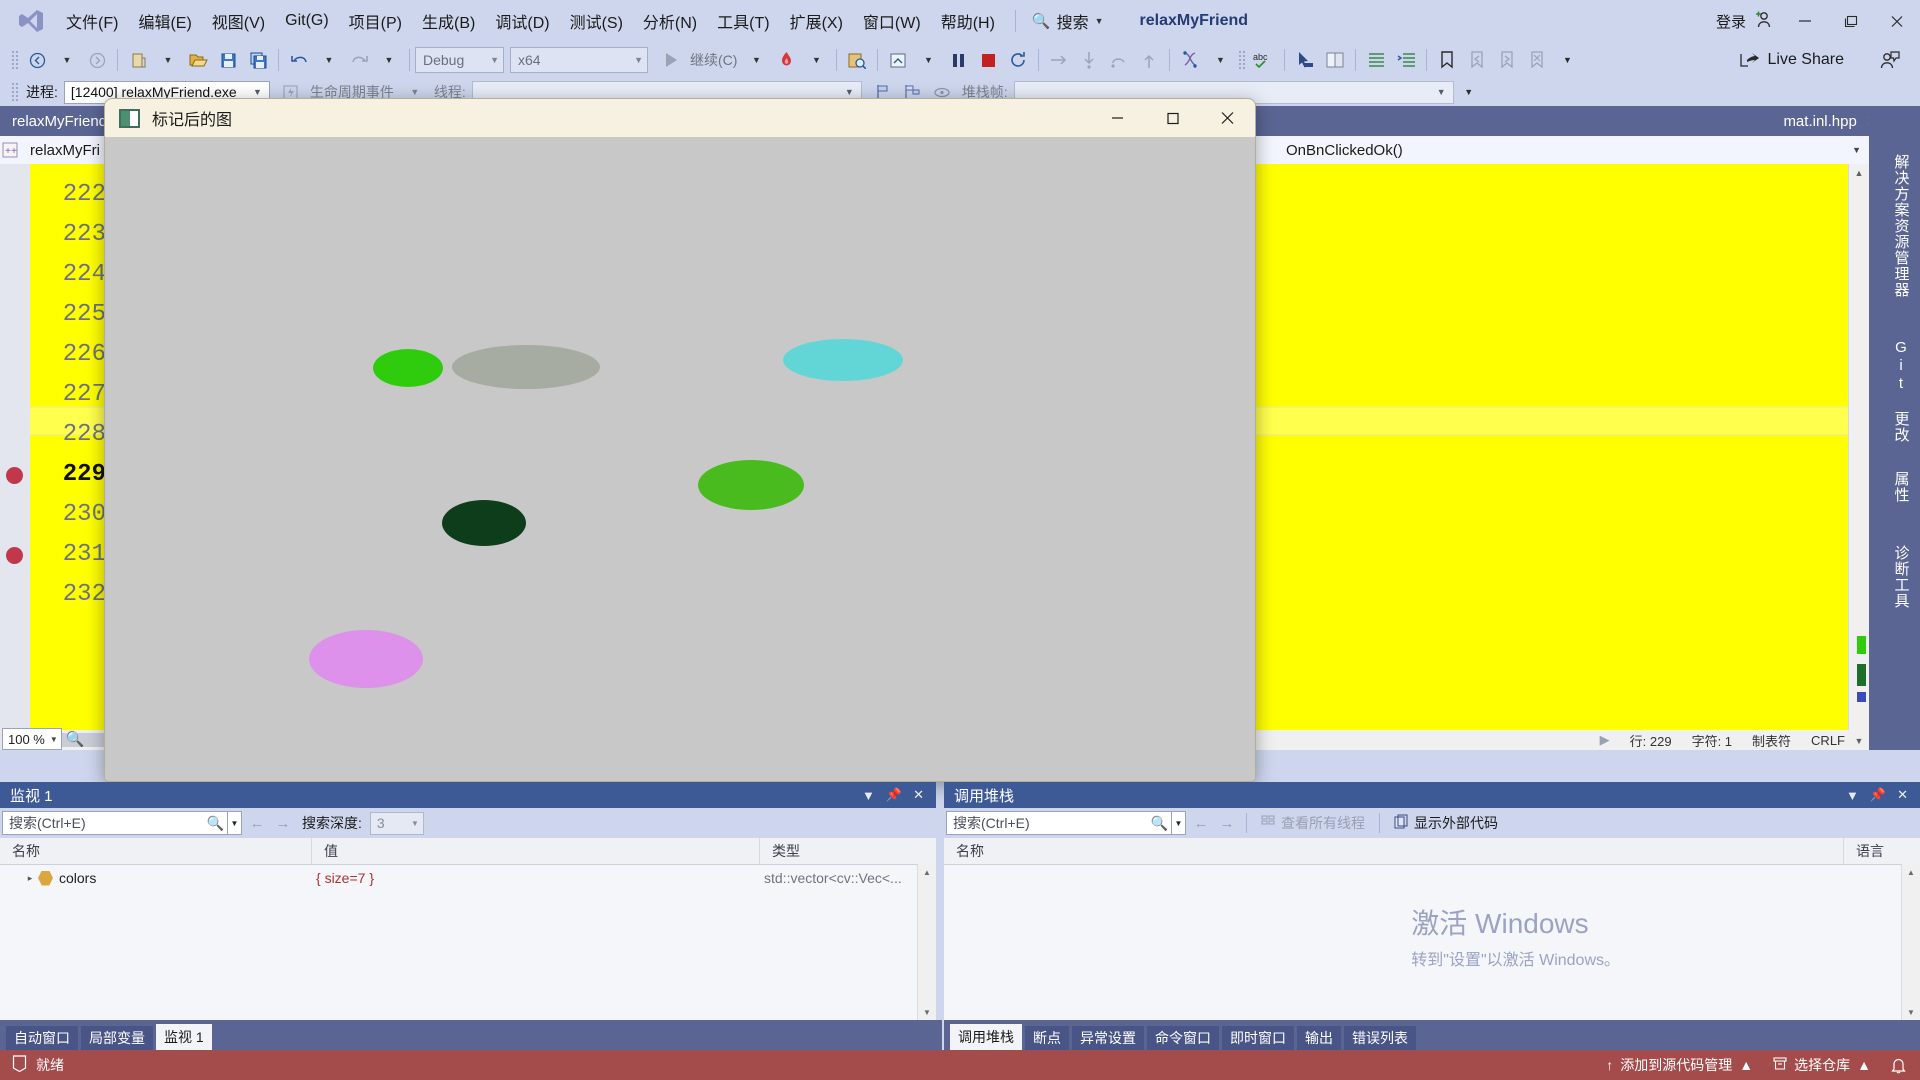  What do you see at coordinates (857, 60) in the screenshot?
I see `attach-process-icon` at bounding box center [857, 60].